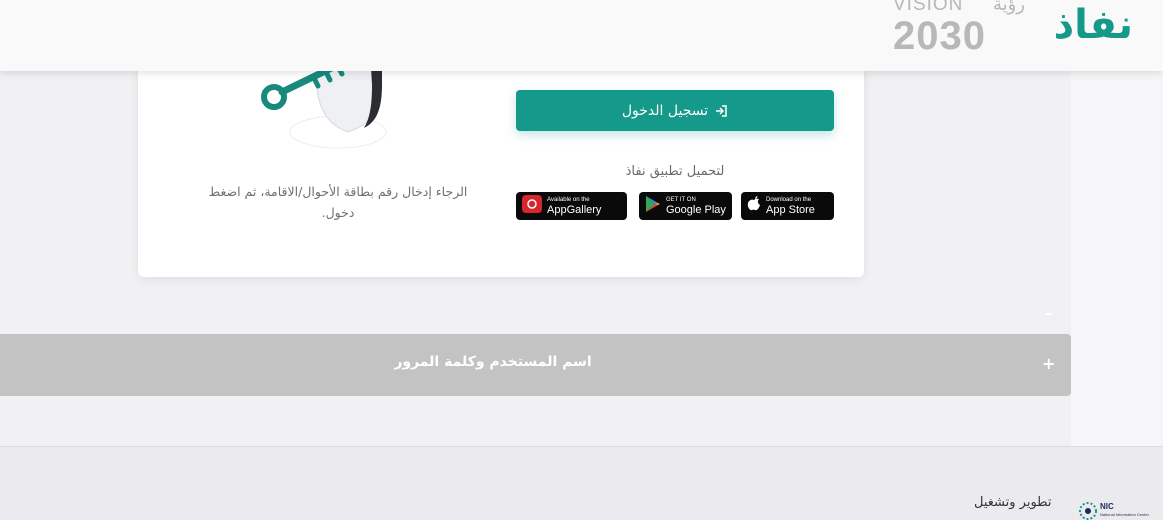 The width and height of the screenshot is (1163, 520). Describe the element at coordinates (754, 206) in the screenshot. I see `apple-icon` at that location.